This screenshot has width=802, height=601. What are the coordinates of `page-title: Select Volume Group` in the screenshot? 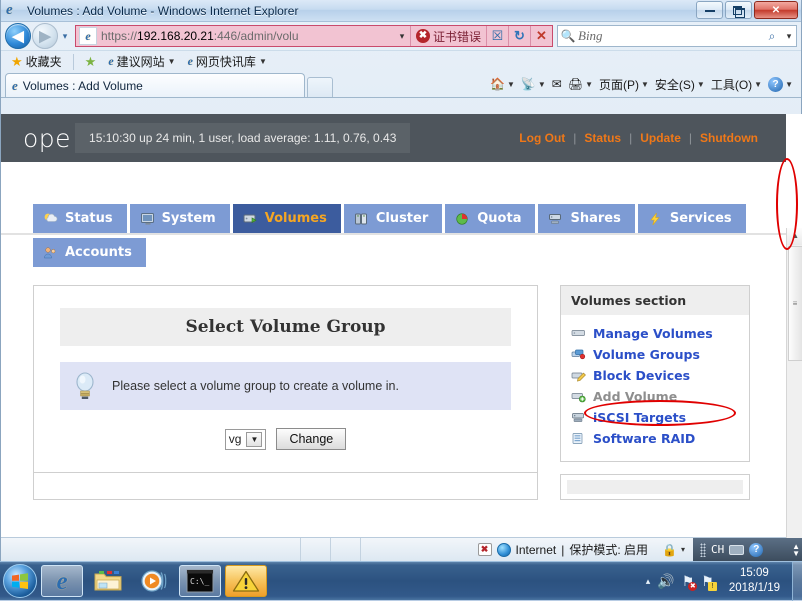 It's located at (285, 327).